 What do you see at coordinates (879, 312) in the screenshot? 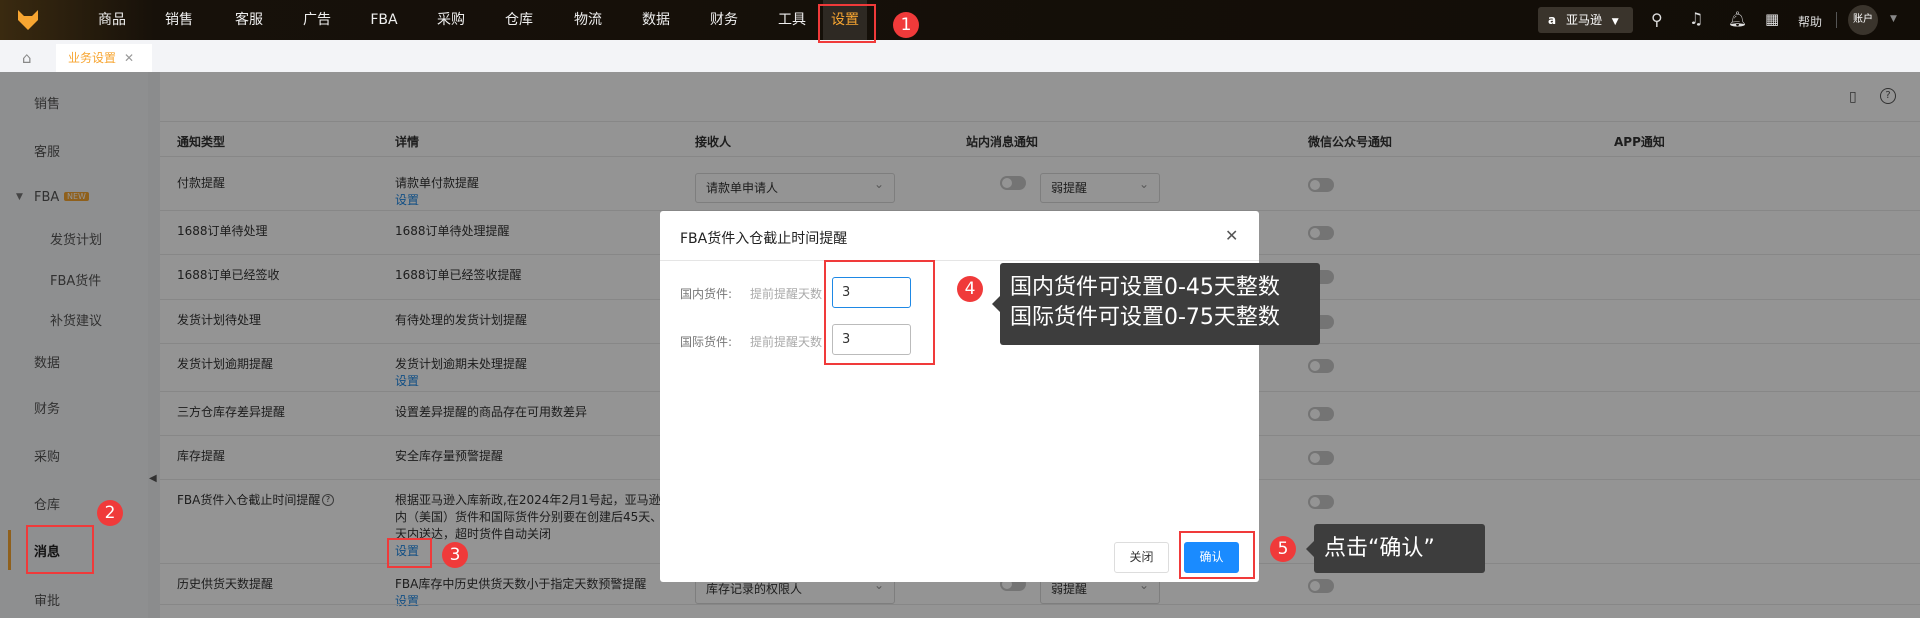
I see `annotation-box-inputs` at bounding box center [879, 312].